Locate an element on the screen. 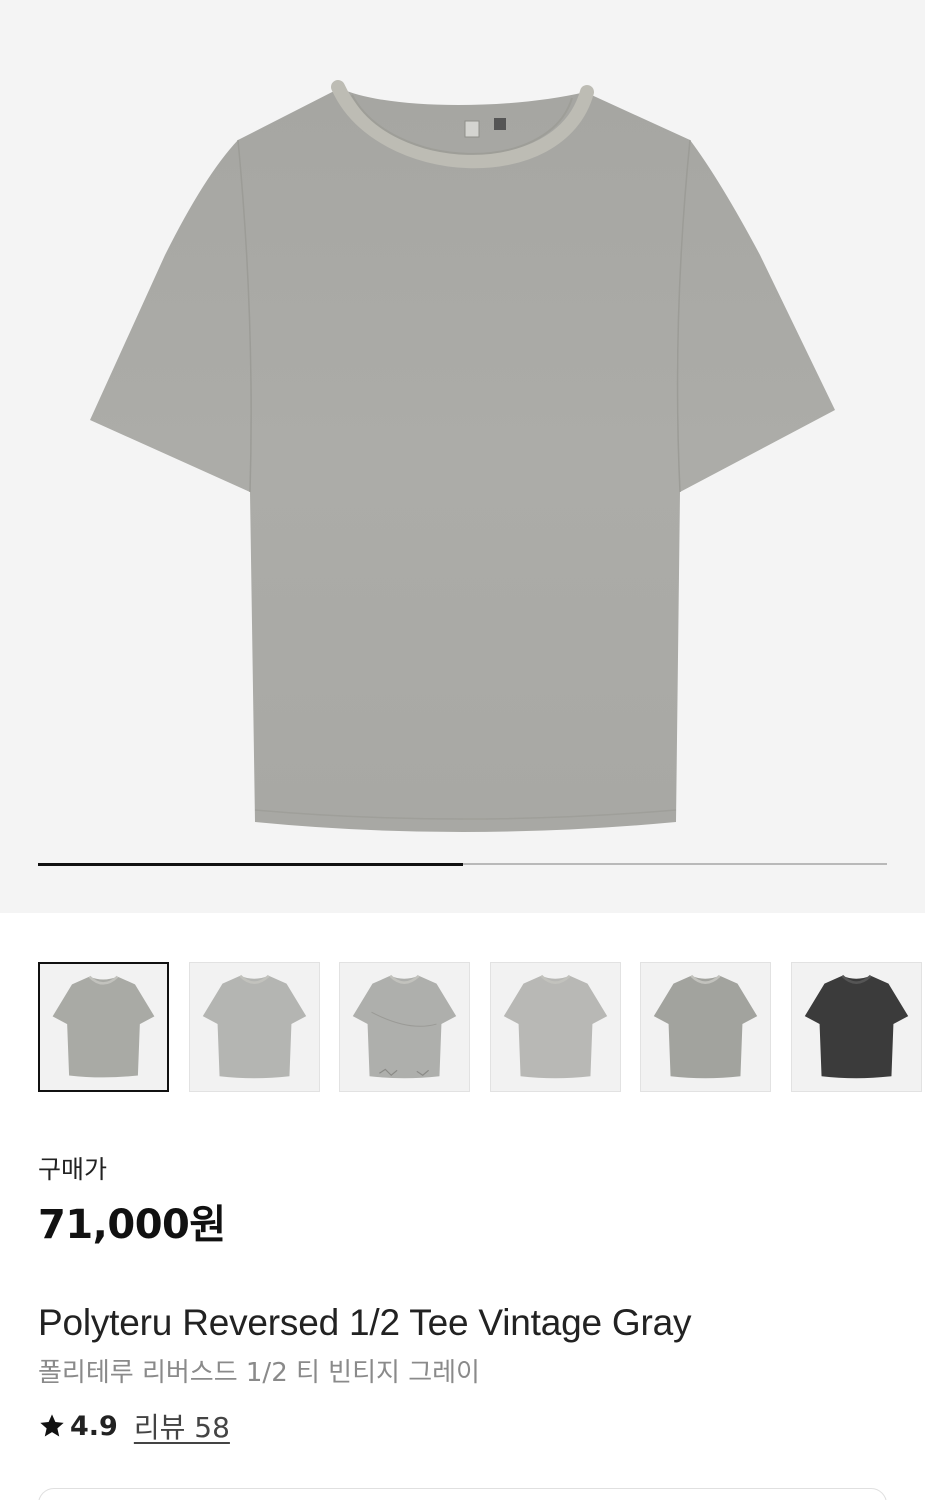 This screenshot has height=1500, width=925. rating-row: 4.9 리뷰 58 is located at coordinates (134, 1426).